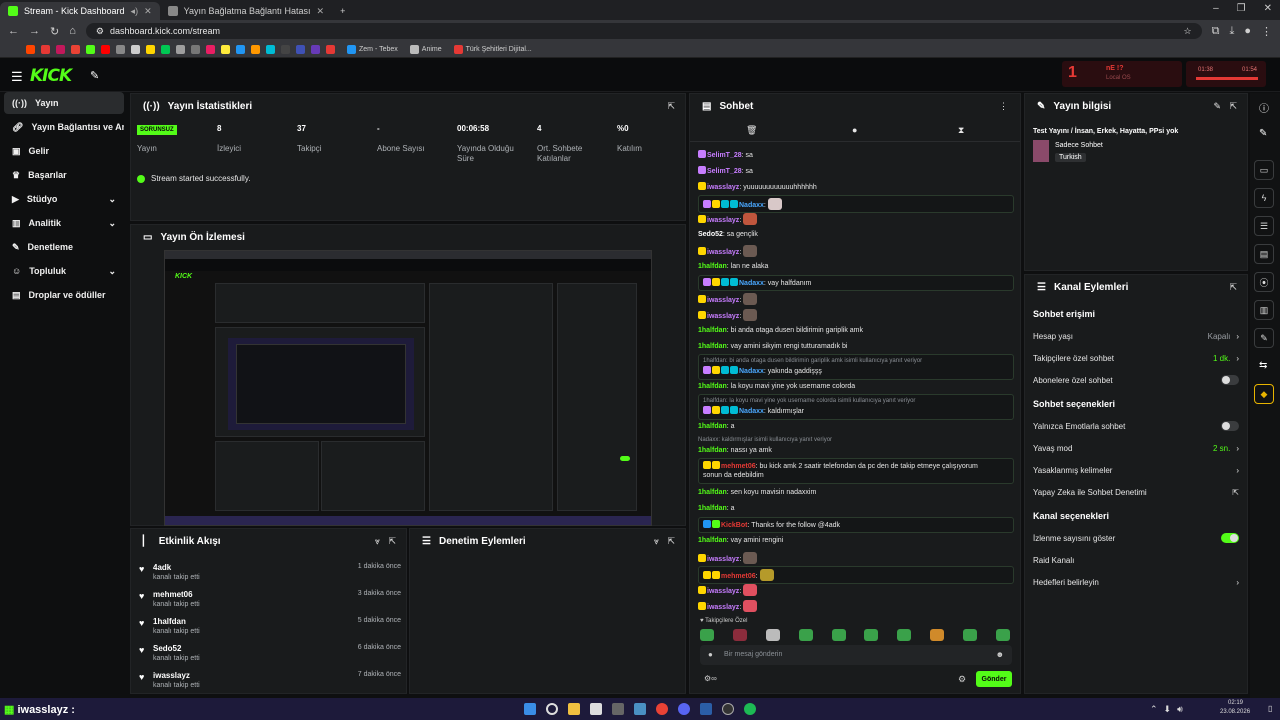 This screenshot has height=720, width=1280. What do you see at coordinates (64, 103) in the screenshot?
I see `sidebar-item-yayin: ((·)) Yayın` at bounding box center [64, 103].